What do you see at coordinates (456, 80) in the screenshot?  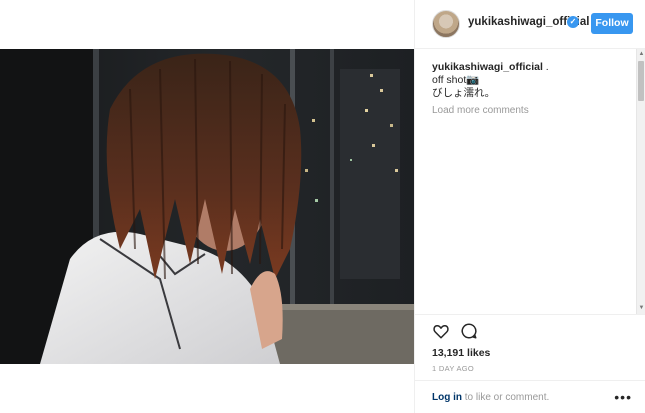 I see `caption-text-line2: off shot📷` at bounding box center [456, 80].